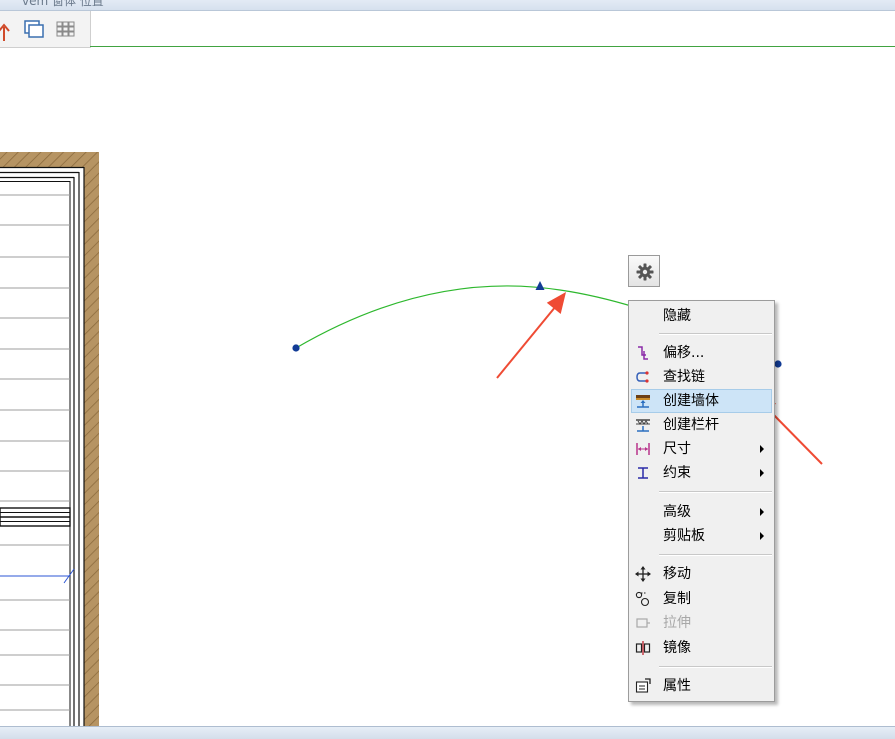  What do you see at coordinates (643, 449) in the screenshot?
I see `dimension-icon` at bounding box center [643, 449].